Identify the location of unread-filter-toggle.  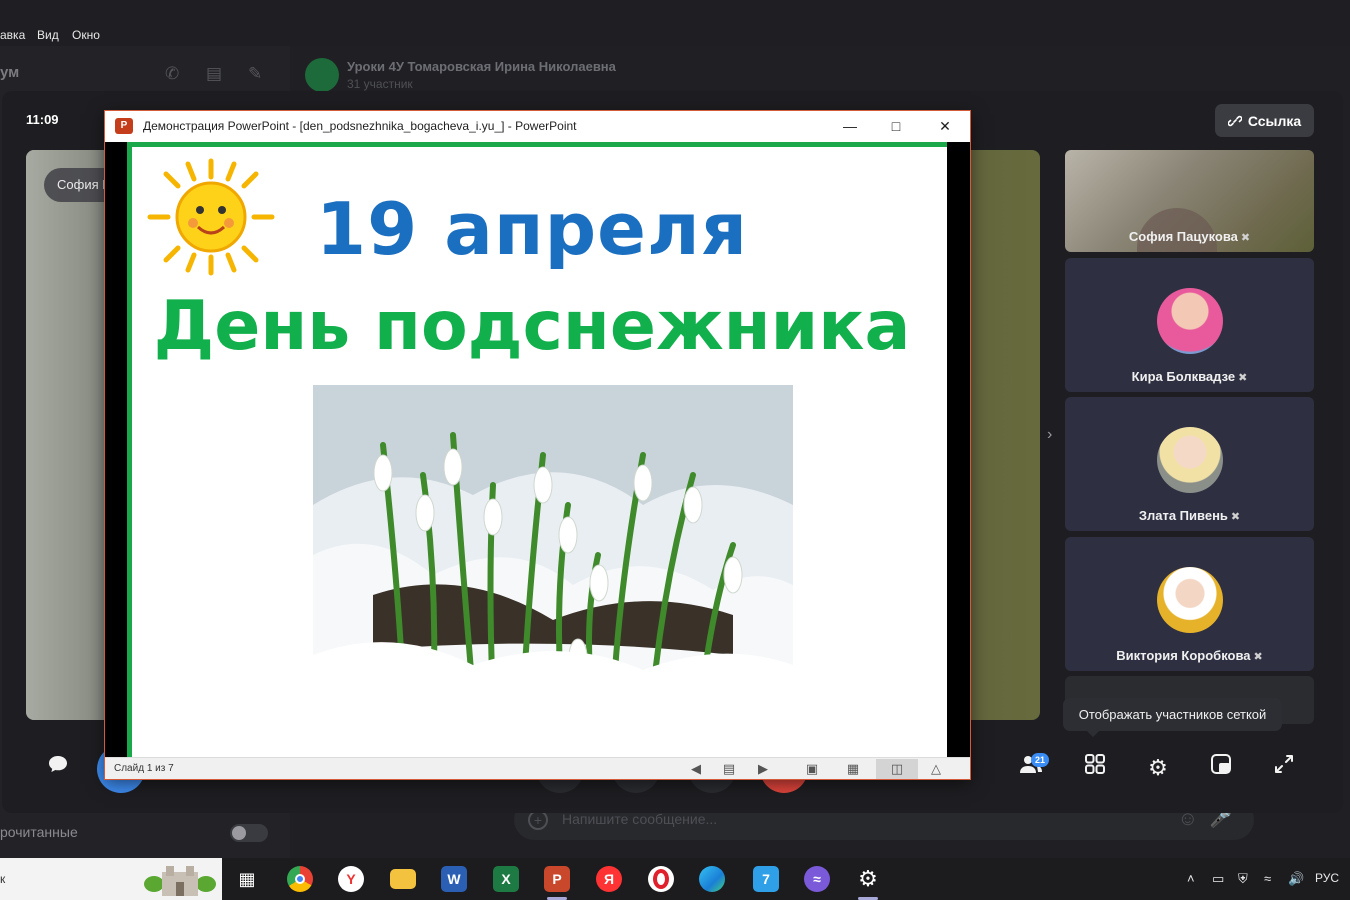
(249, 833).